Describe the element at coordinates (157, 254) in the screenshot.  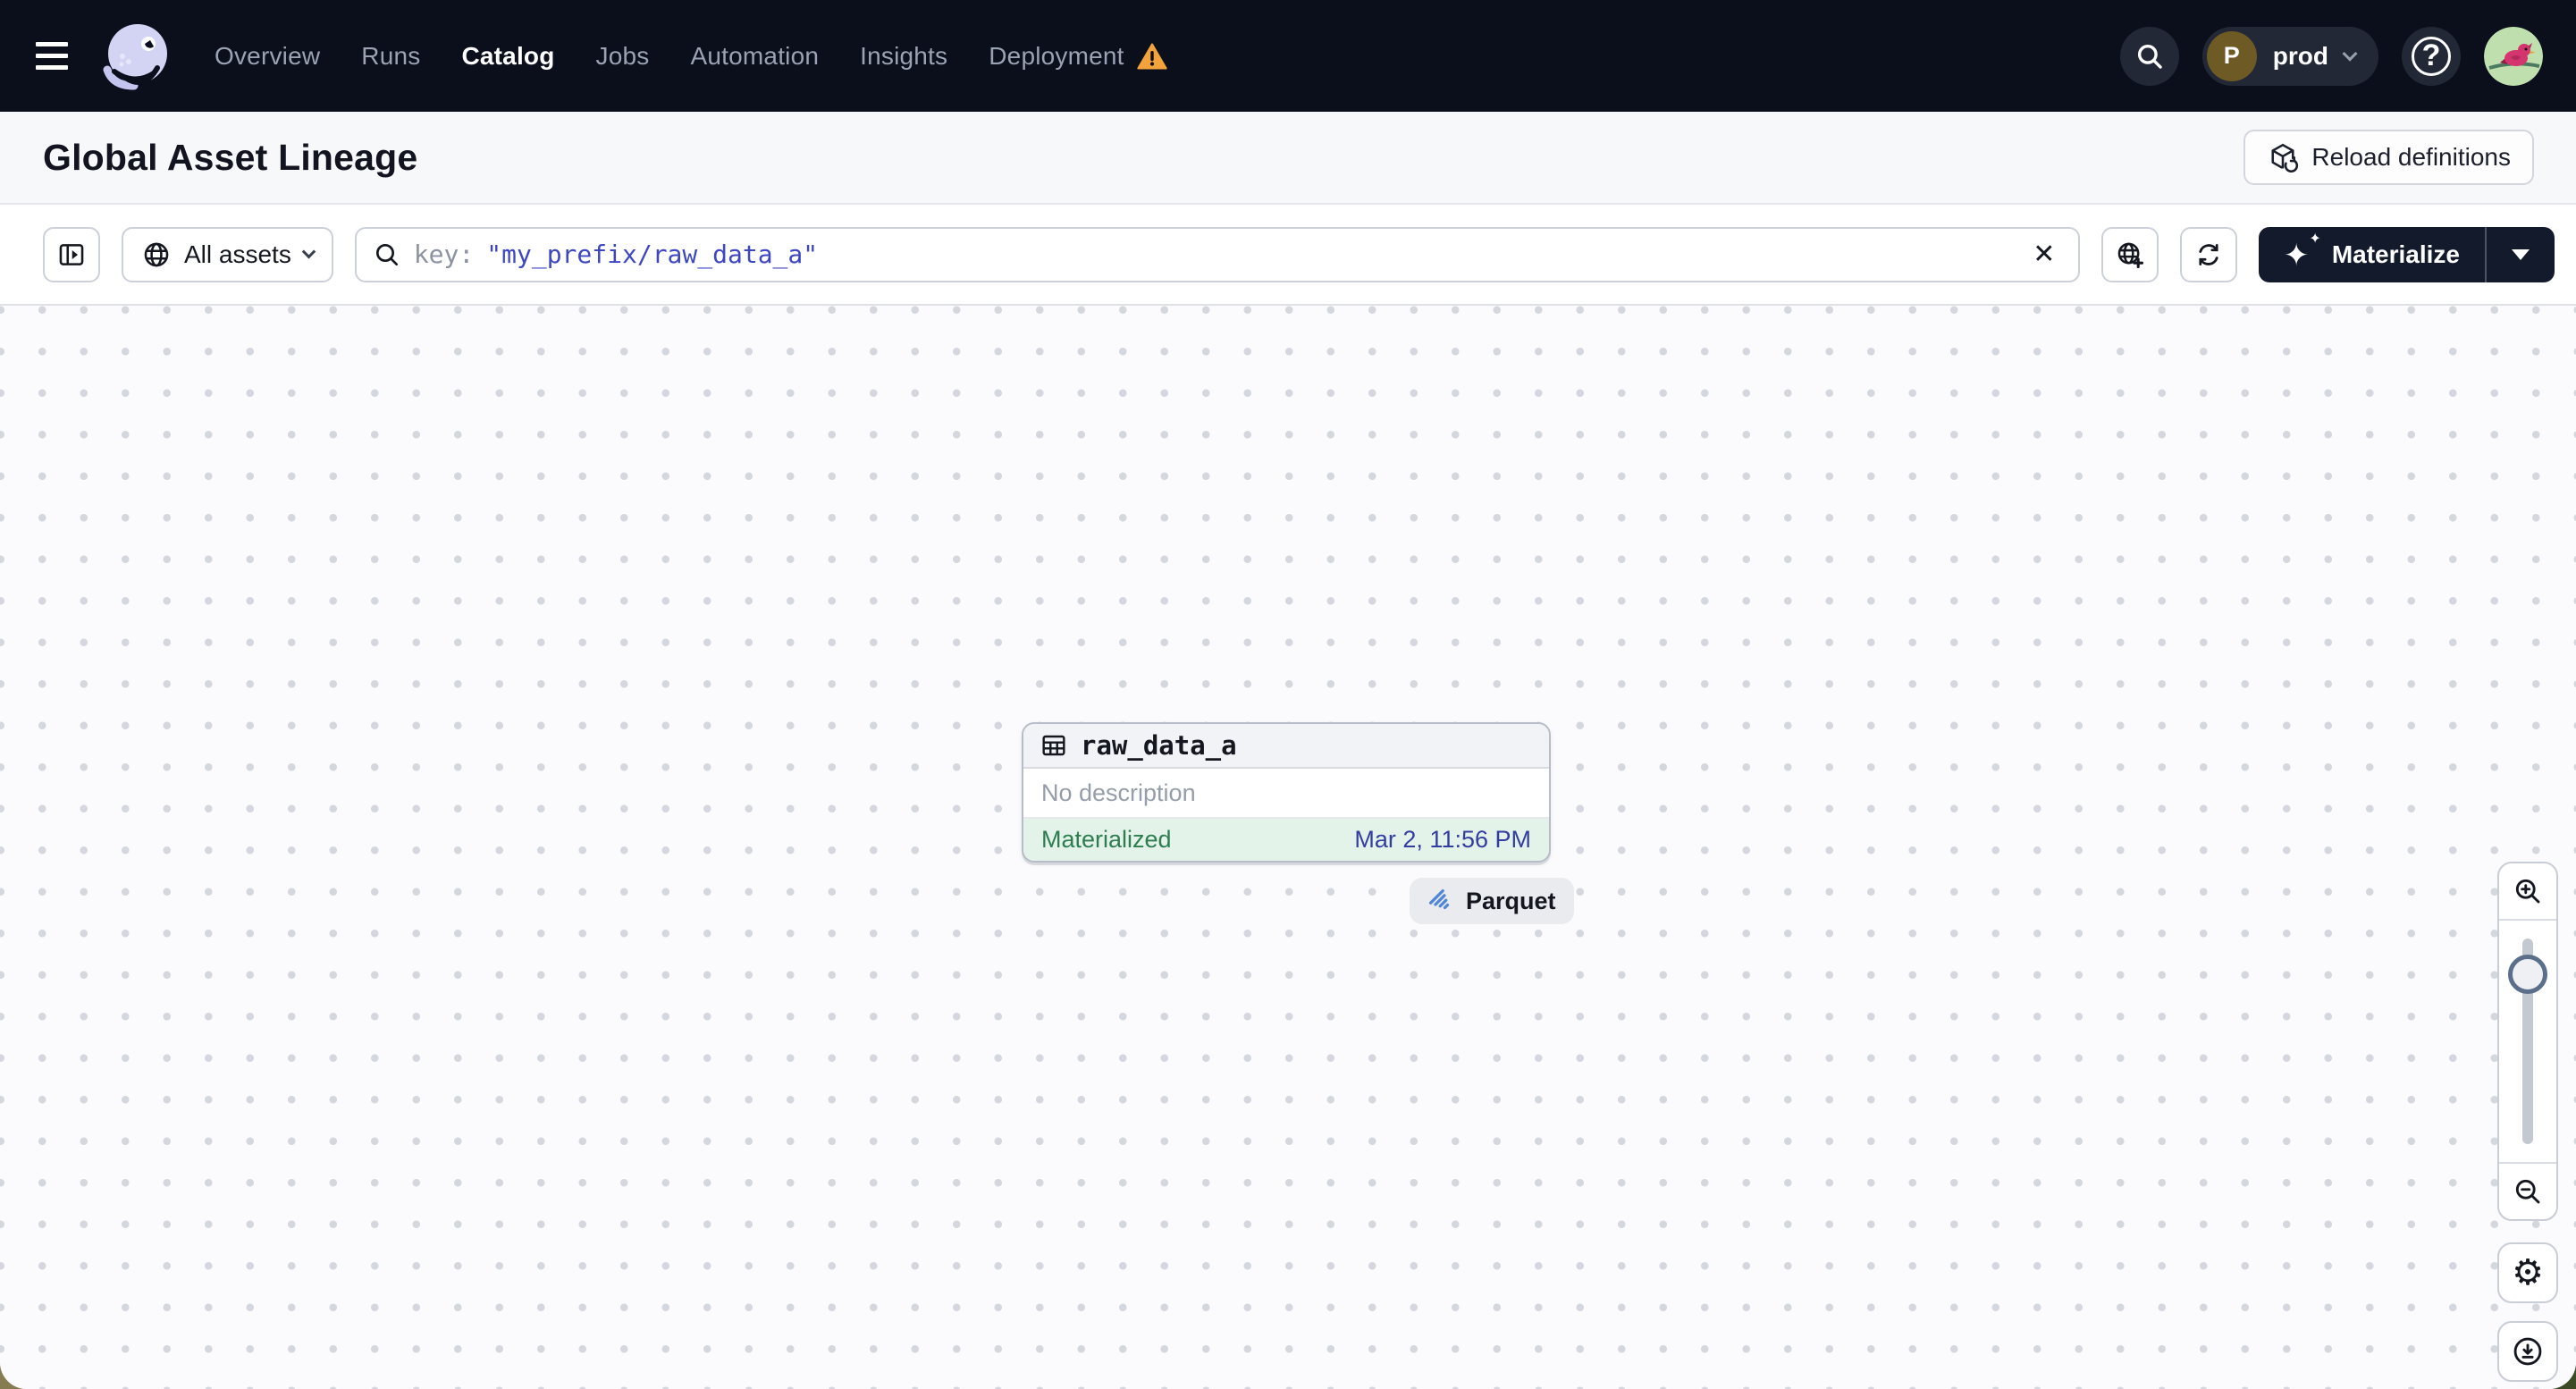
I see `globe-icon` at that location.